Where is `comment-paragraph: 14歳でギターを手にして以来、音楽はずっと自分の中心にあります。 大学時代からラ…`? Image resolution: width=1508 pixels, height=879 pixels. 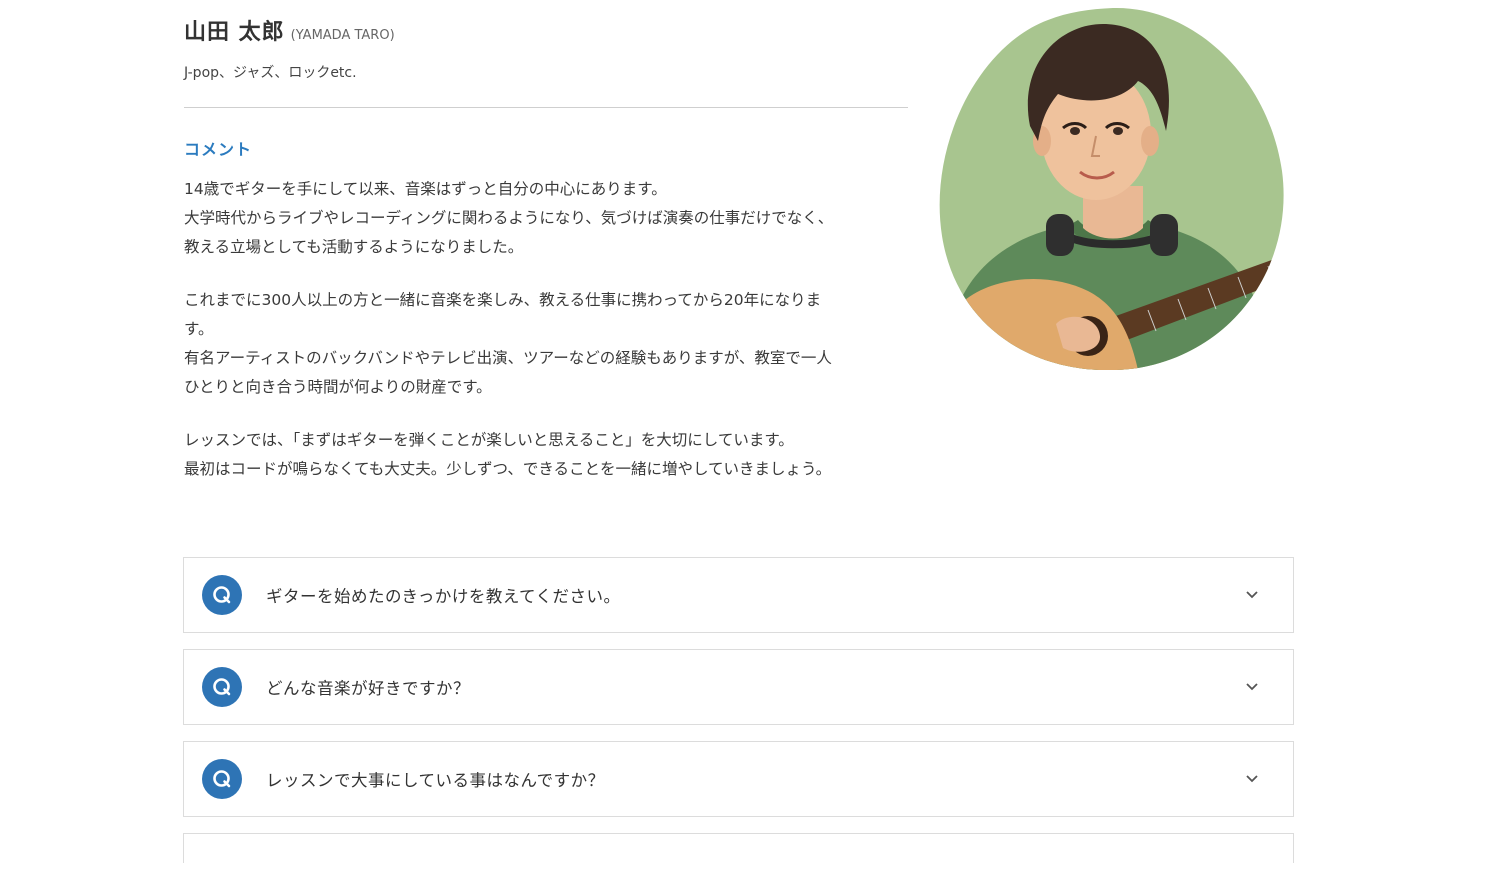
comment-paragraph: 14歳でギターを手にして以来、音楽はずっと自分の中心にあります。 大学時代からラ… is located at coordinates (544, 218).